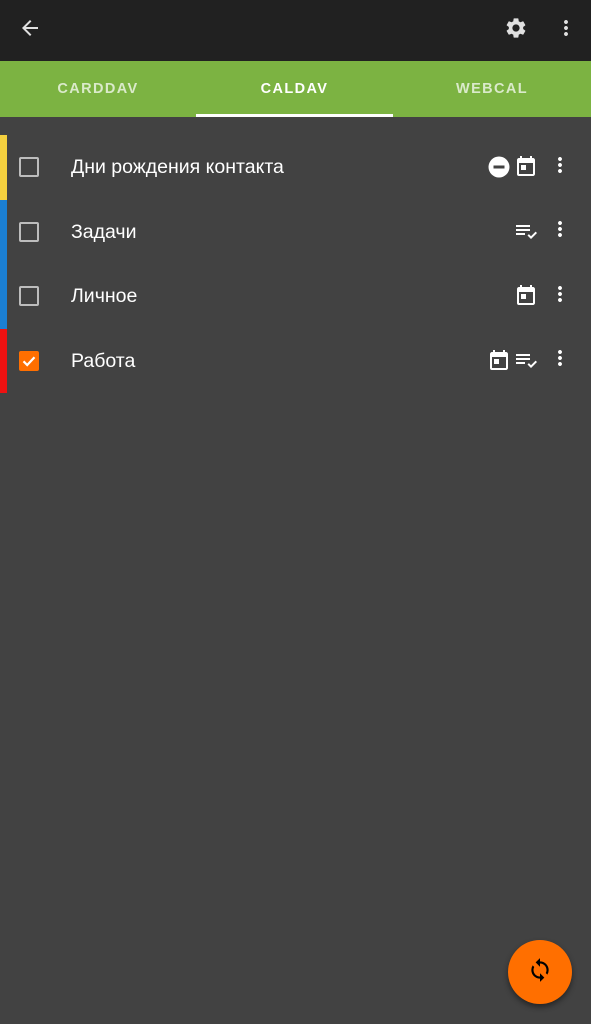 Image resolution: width=591 pixels, height=1024 pixels. What do you see at coordinates (98, 89) in the screenshot?
I see `tab-carddav: CARDDAV` at bounding box center [98, 89].